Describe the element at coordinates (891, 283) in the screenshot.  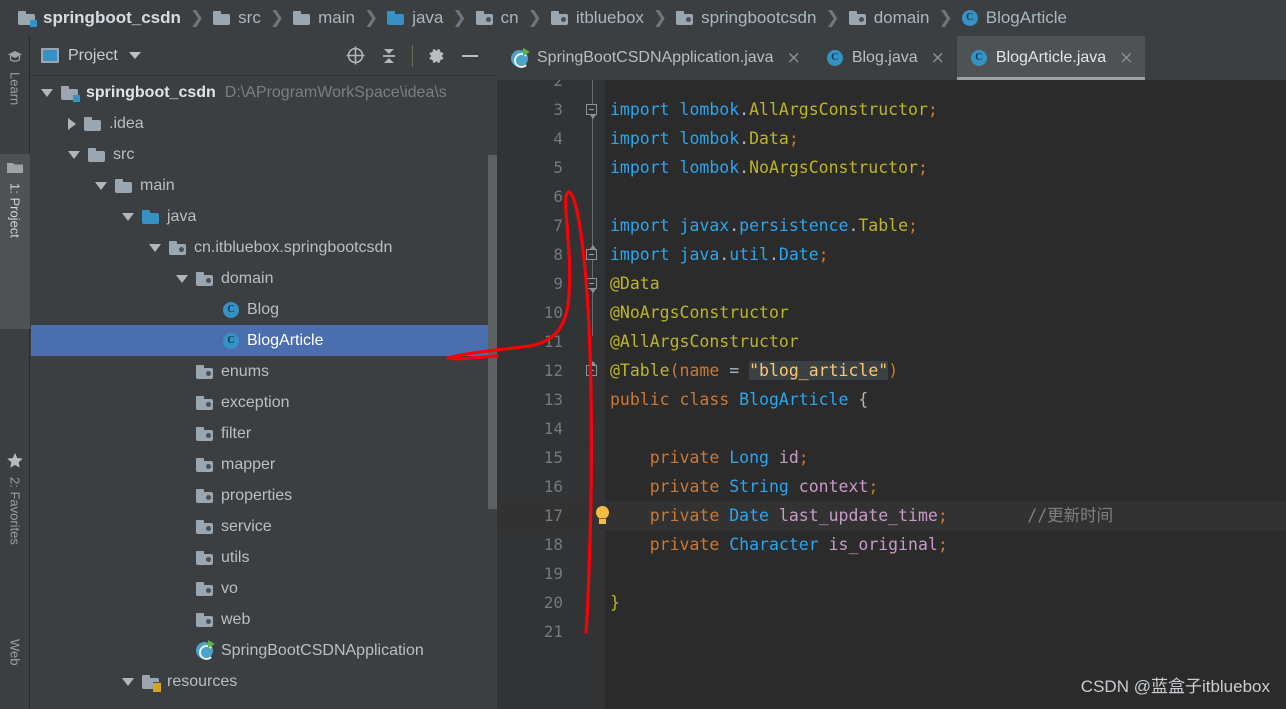
I see `code-line-9: 9 @Data` at that location.